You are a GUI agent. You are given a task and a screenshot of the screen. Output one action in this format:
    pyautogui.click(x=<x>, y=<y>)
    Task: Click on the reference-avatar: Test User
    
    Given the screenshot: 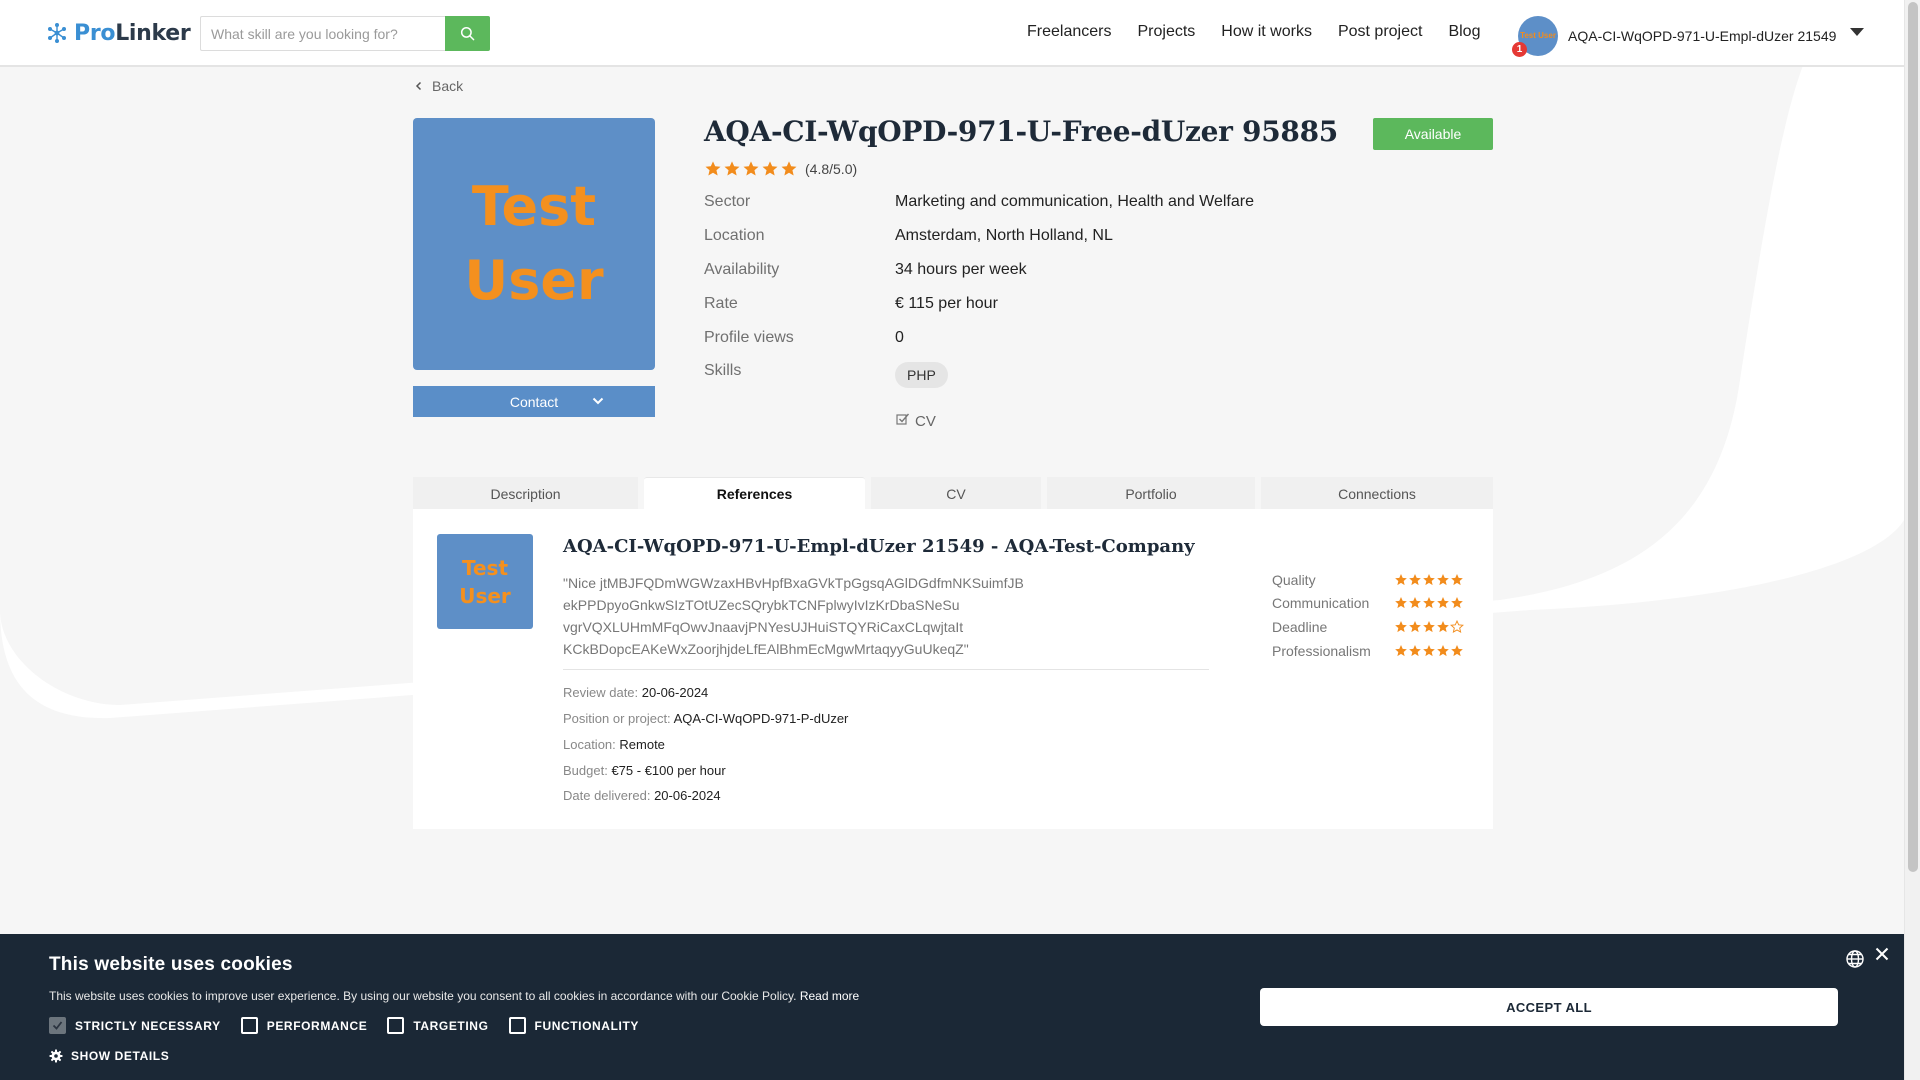 What is the action you would take?
    pyautogui.click(x=485, y=581)
    